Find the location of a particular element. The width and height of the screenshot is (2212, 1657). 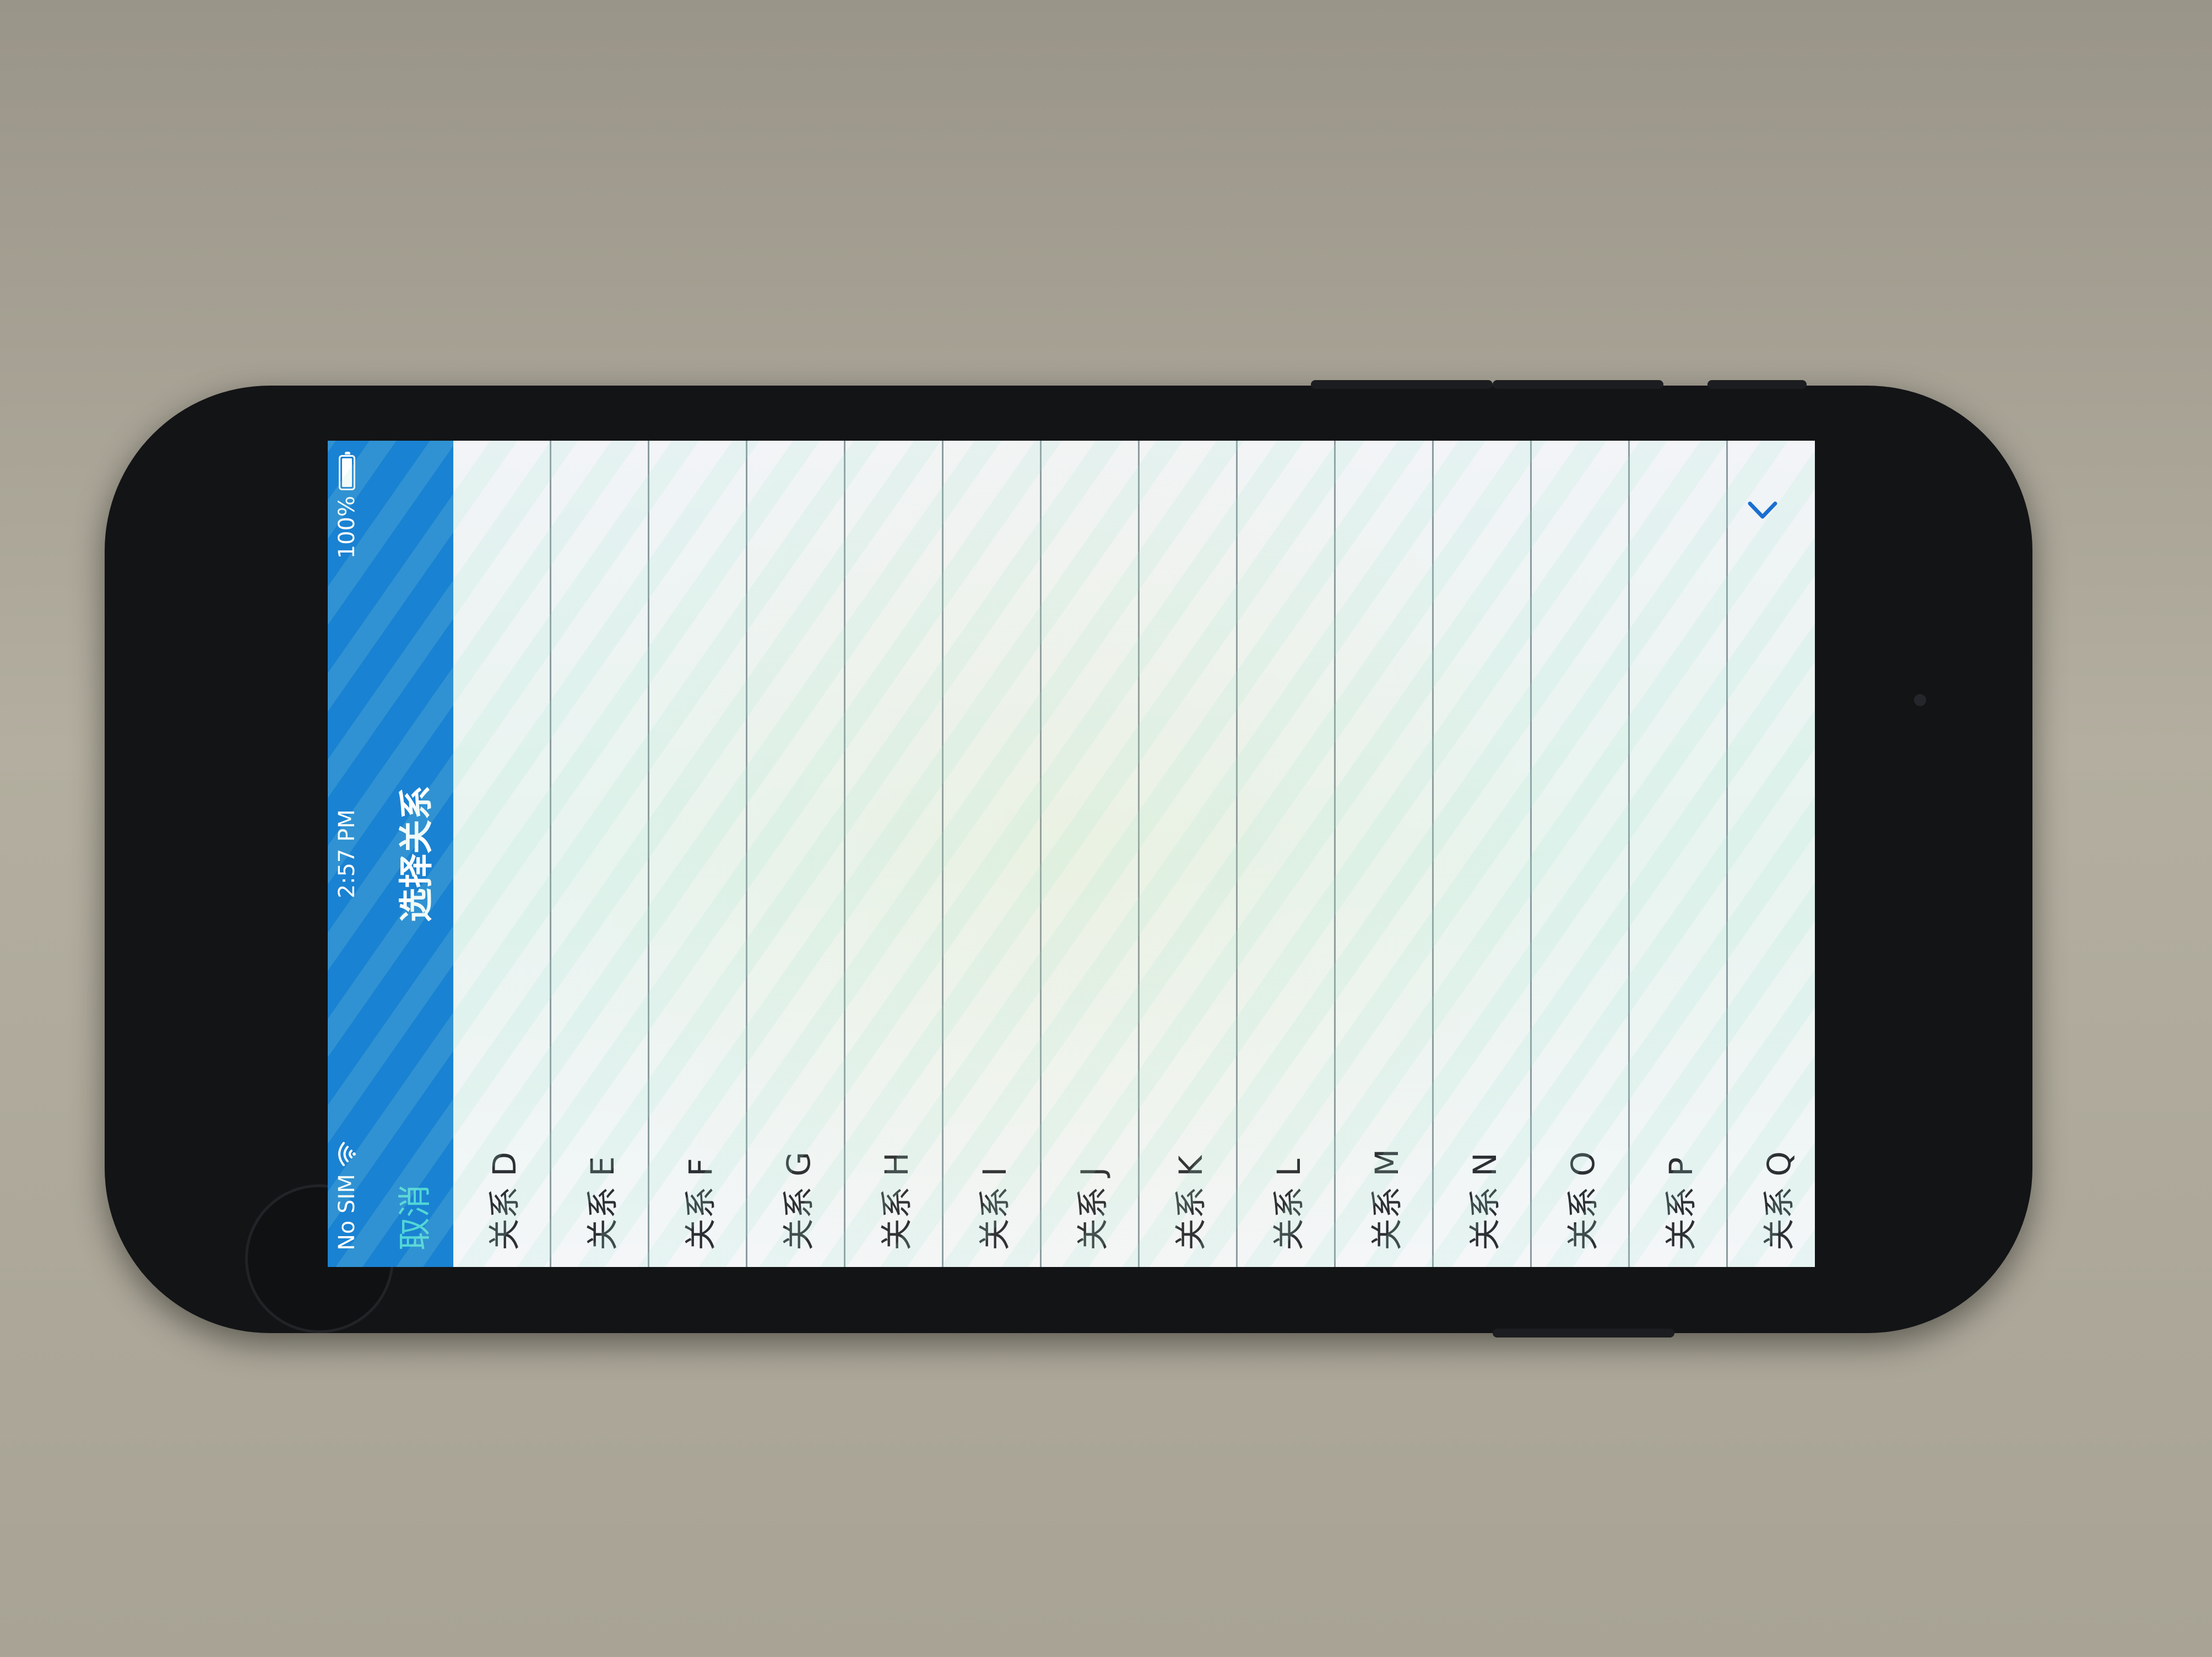

relation-label: 关系 D is located at coordinates (504, 1201).